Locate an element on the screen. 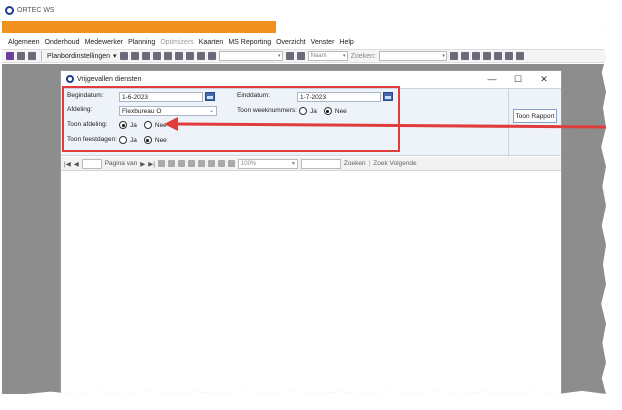  filter-icon is located at coordinates (134, 56).